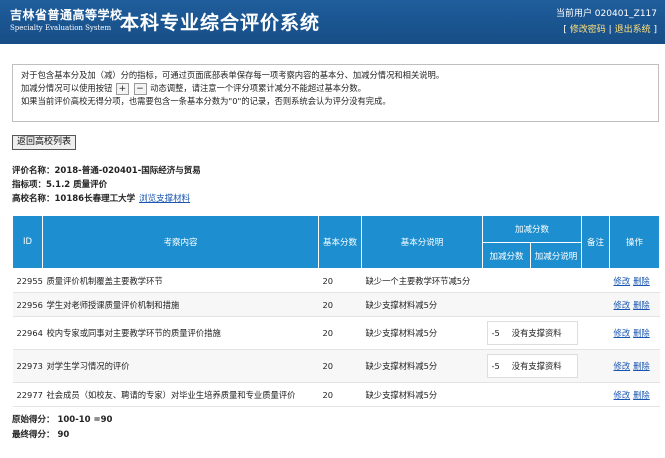  I want to click on cell-id: 22955, so click(27, 280).